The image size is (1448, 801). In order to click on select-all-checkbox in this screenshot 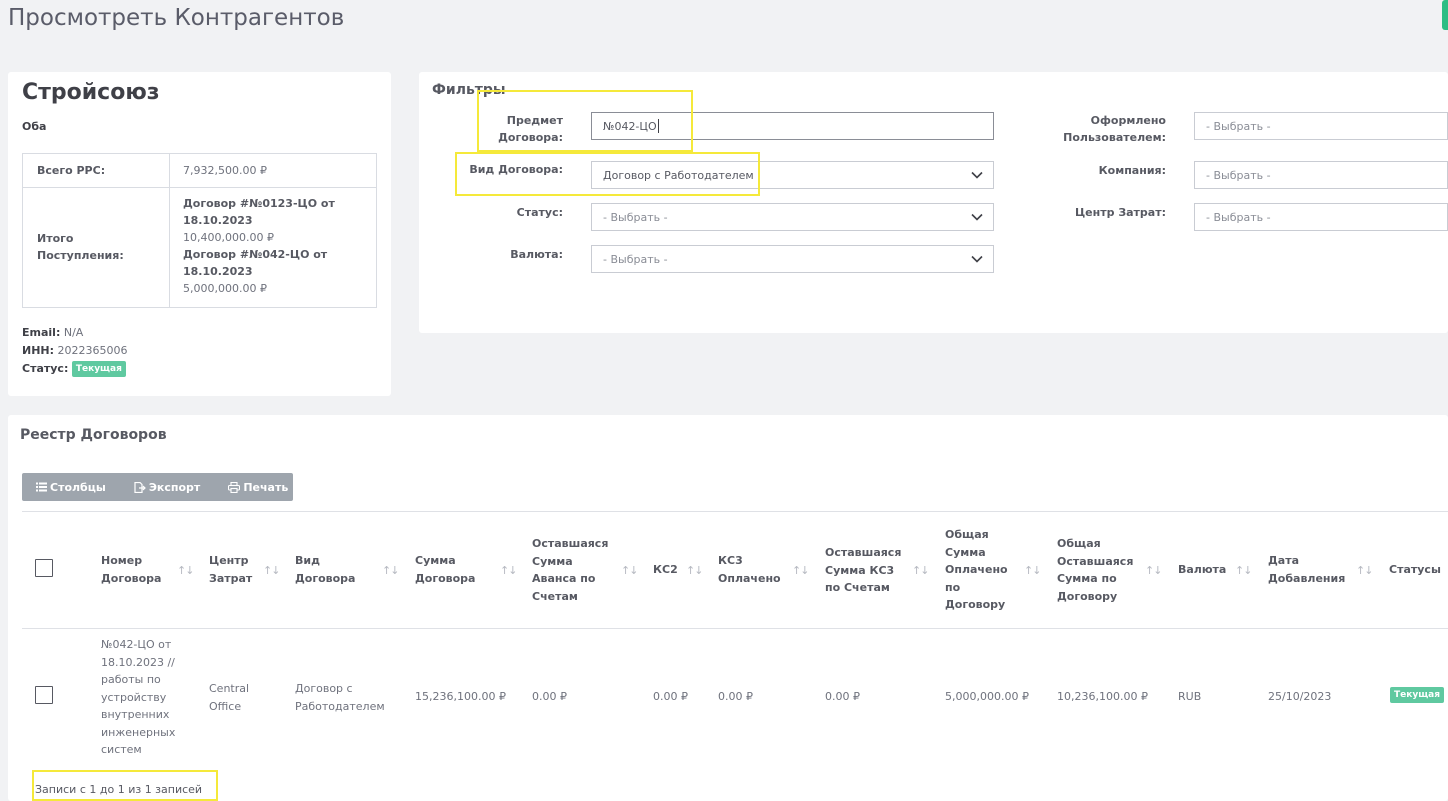, I will do `click(44, 568)`.